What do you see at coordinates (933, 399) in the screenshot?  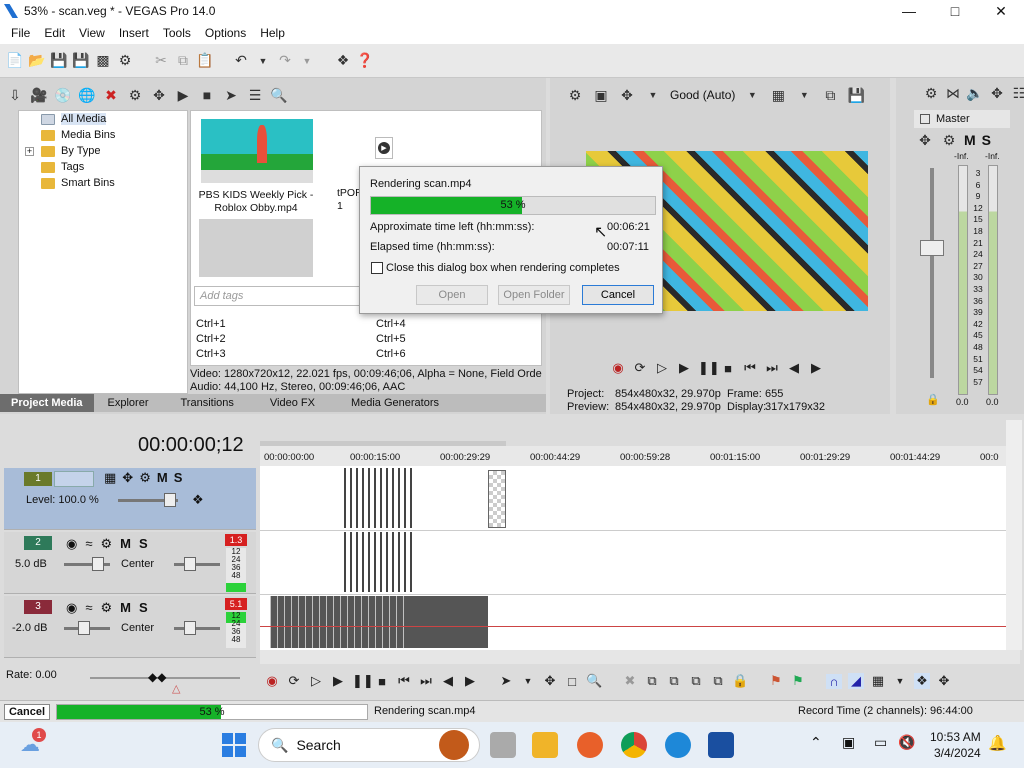 I see `lock-icon: 🔒` at bounding box center [933, 399].